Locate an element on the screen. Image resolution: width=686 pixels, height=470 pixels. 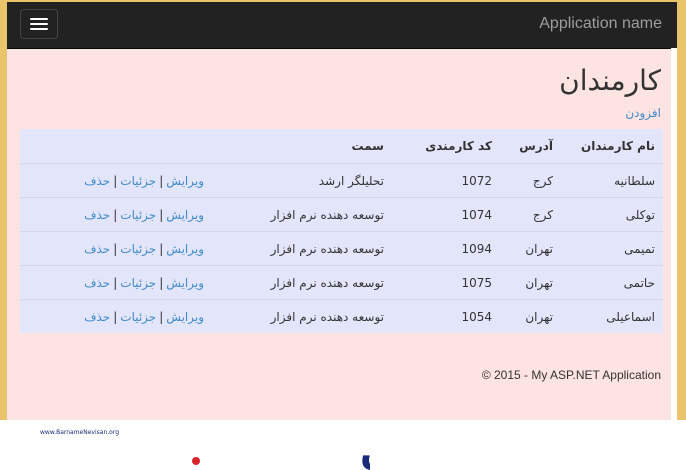
logo-site-url: www.BarnameNevisan.org is located at coordinates (79, 432).